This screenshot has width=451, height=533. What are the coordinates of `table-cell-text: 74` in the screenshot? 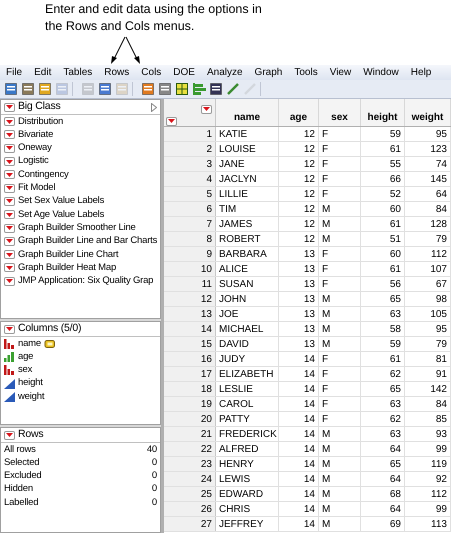 It's located at (441, 165).